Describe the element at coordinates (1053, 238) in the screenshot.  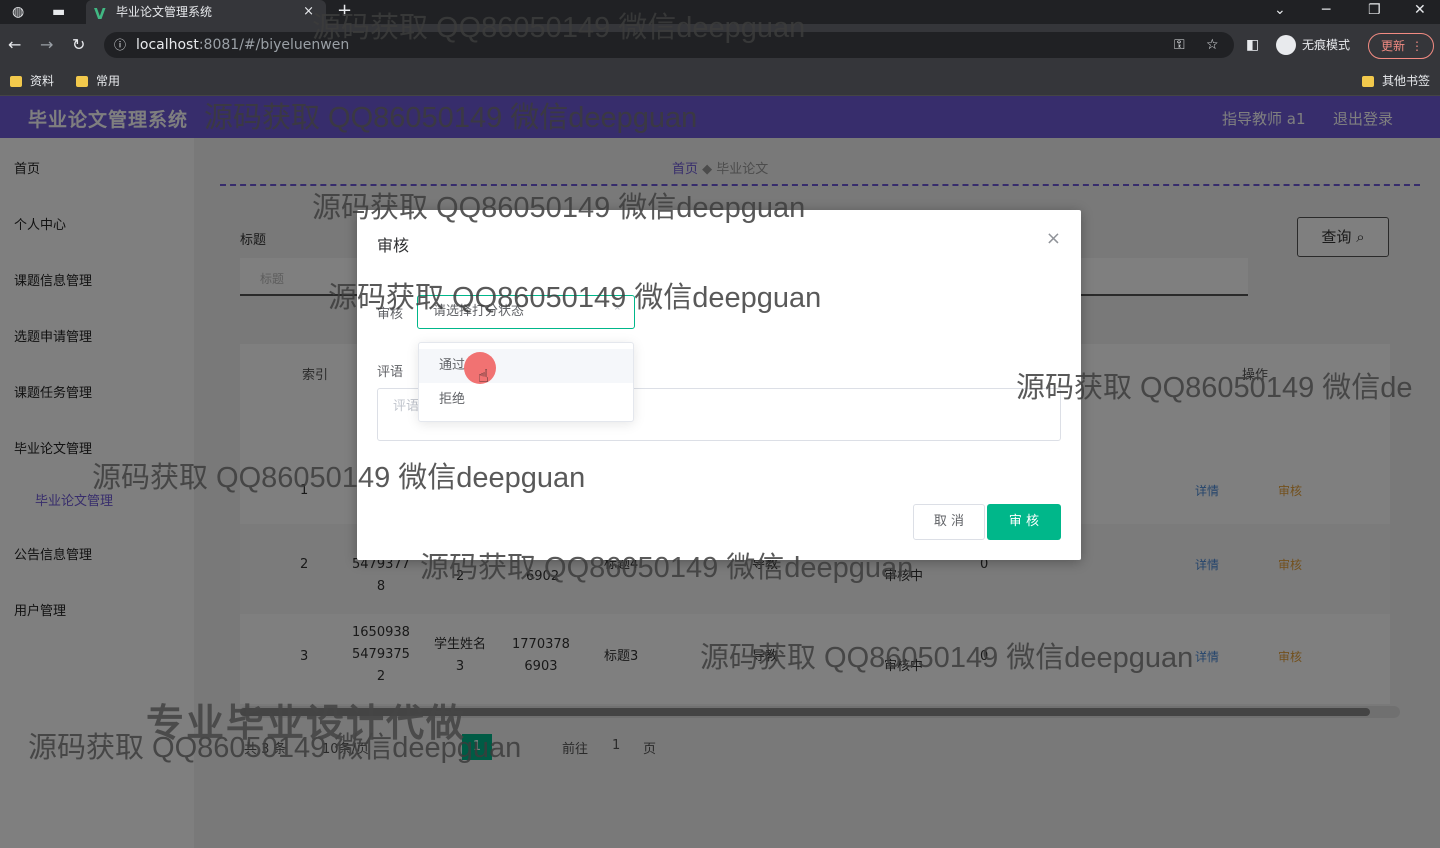
I see `close-icon: ×` at that location.